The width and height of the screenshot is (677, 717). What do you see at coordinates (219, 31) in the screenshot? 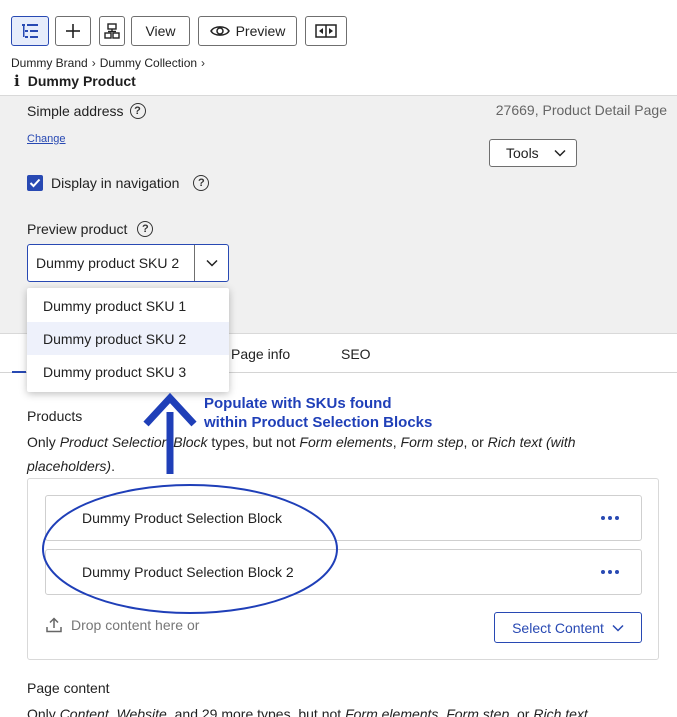
I see `eye-icon` at bounding box center [219, 31].